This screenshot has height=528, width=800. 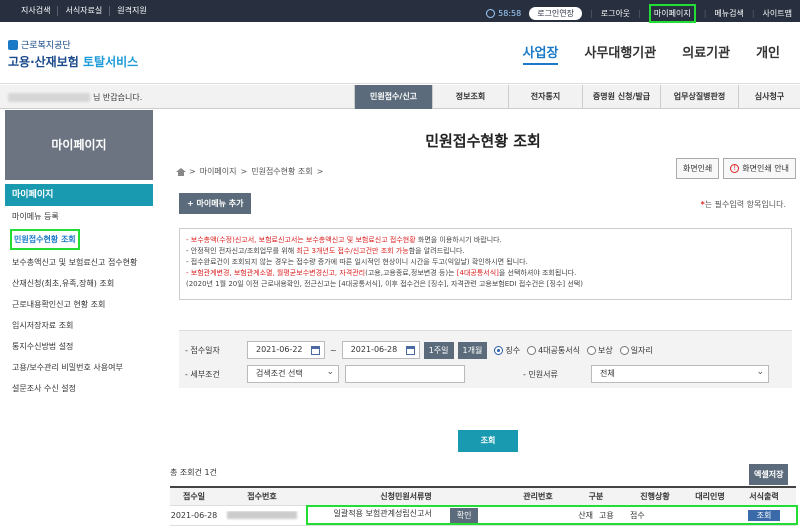 What do you see at coordinates (620, 53) in the screenshot?
I see `nav-agency: 사무대행기관` at bounding box center [620, 53].